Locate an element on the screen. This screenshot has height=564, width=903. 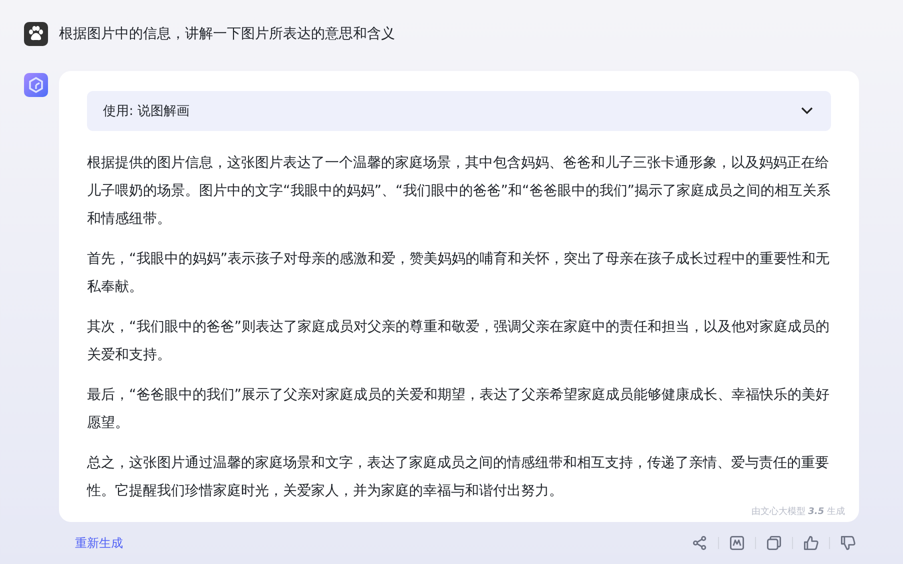
answer-paragraph: 最后，“爸爸眼中的我们”展示了父亲对家庭成员的关爱和期望，表达了父亲希望家庭成员能够健康成长、幸福快乐的美好愿望。 is located at coordinates (459, 409).